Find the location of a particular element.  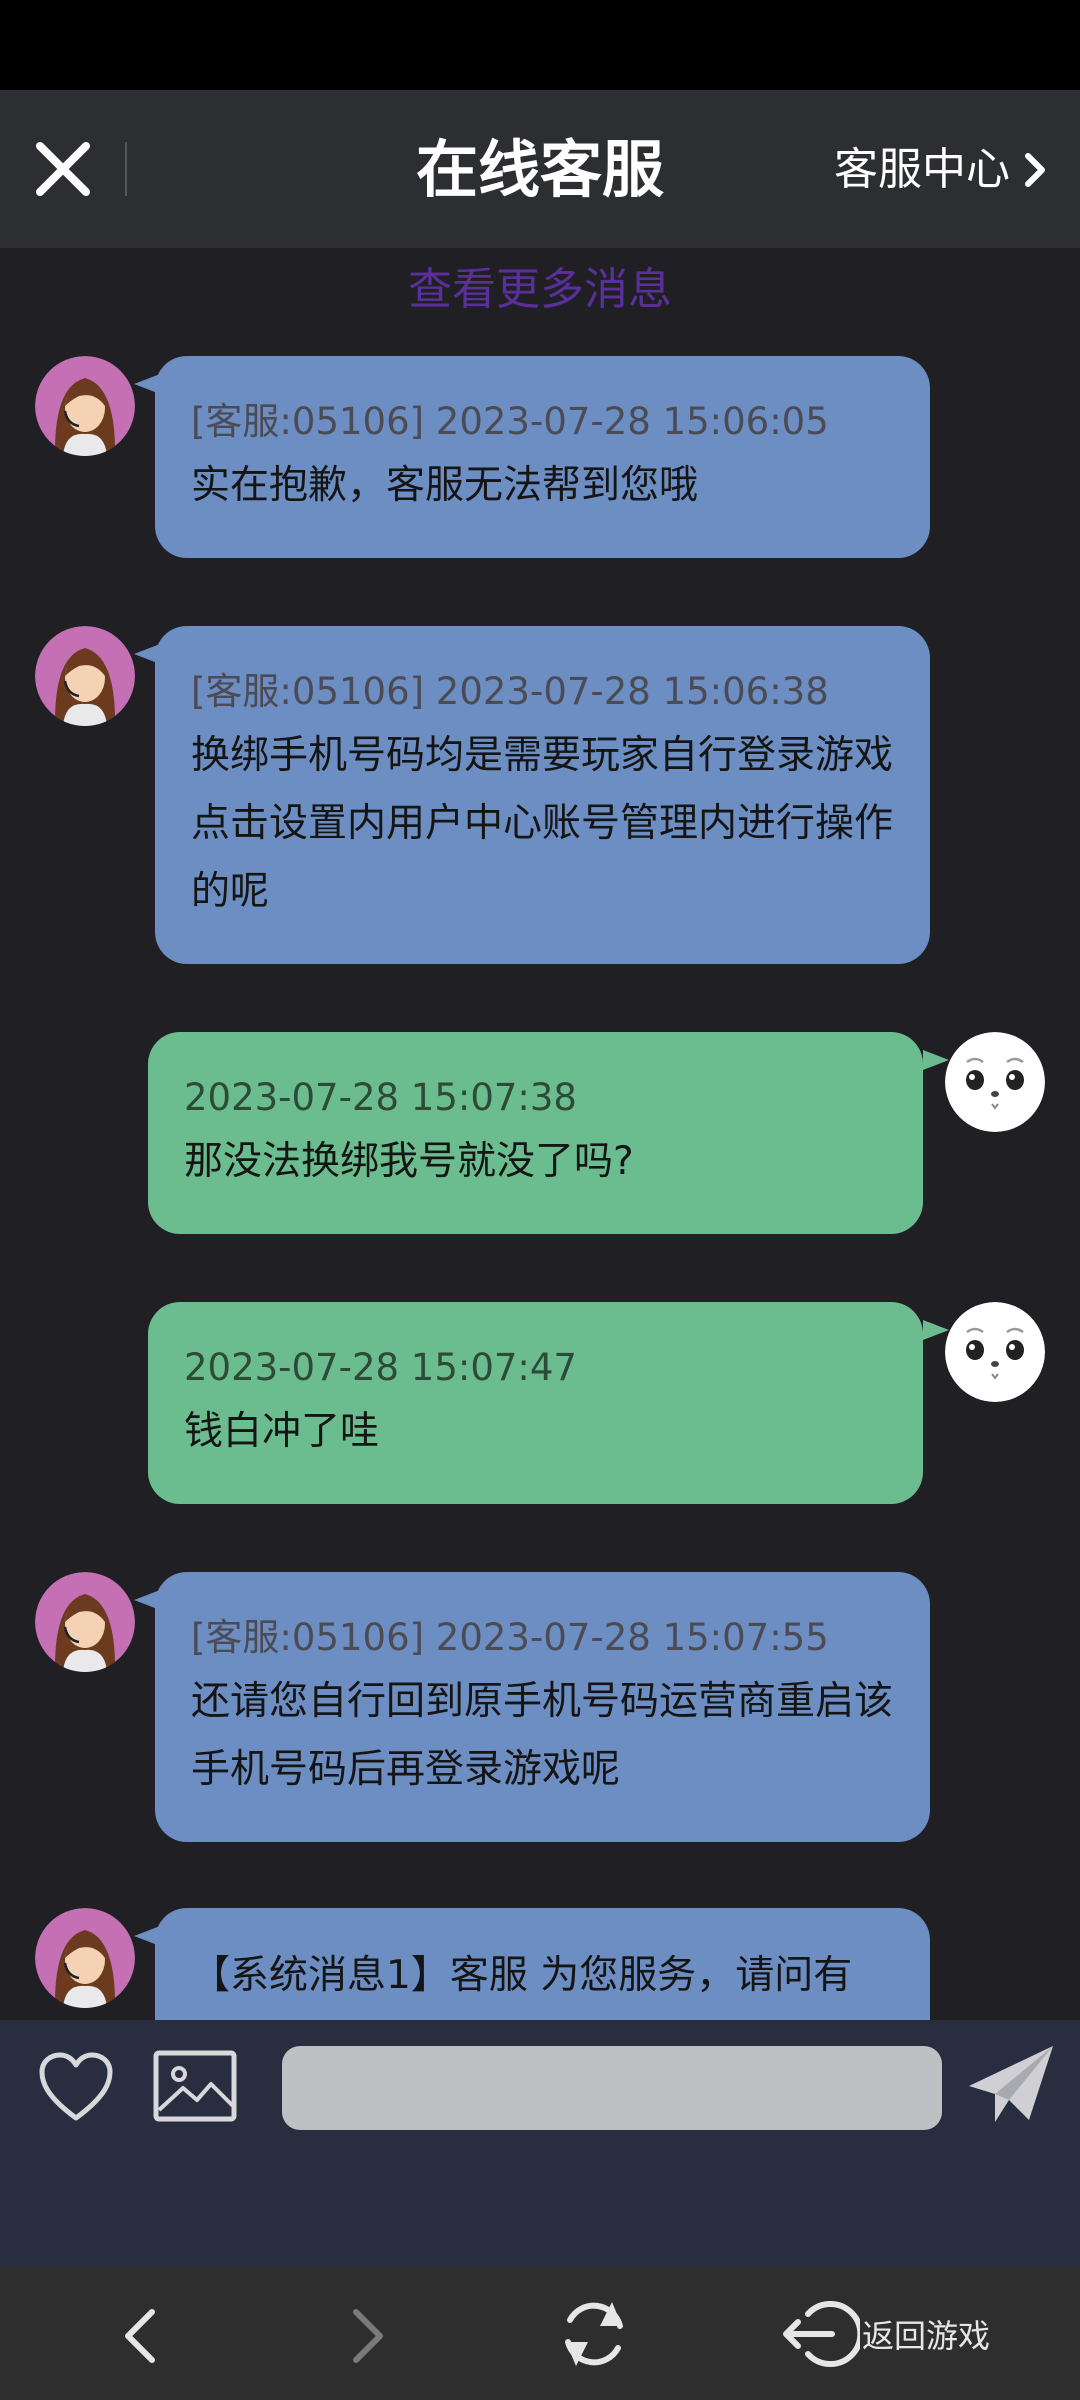

message-user: 2023-07-28 15:07:47 钱白冲了哇 is located at coordinates (540, 1405).